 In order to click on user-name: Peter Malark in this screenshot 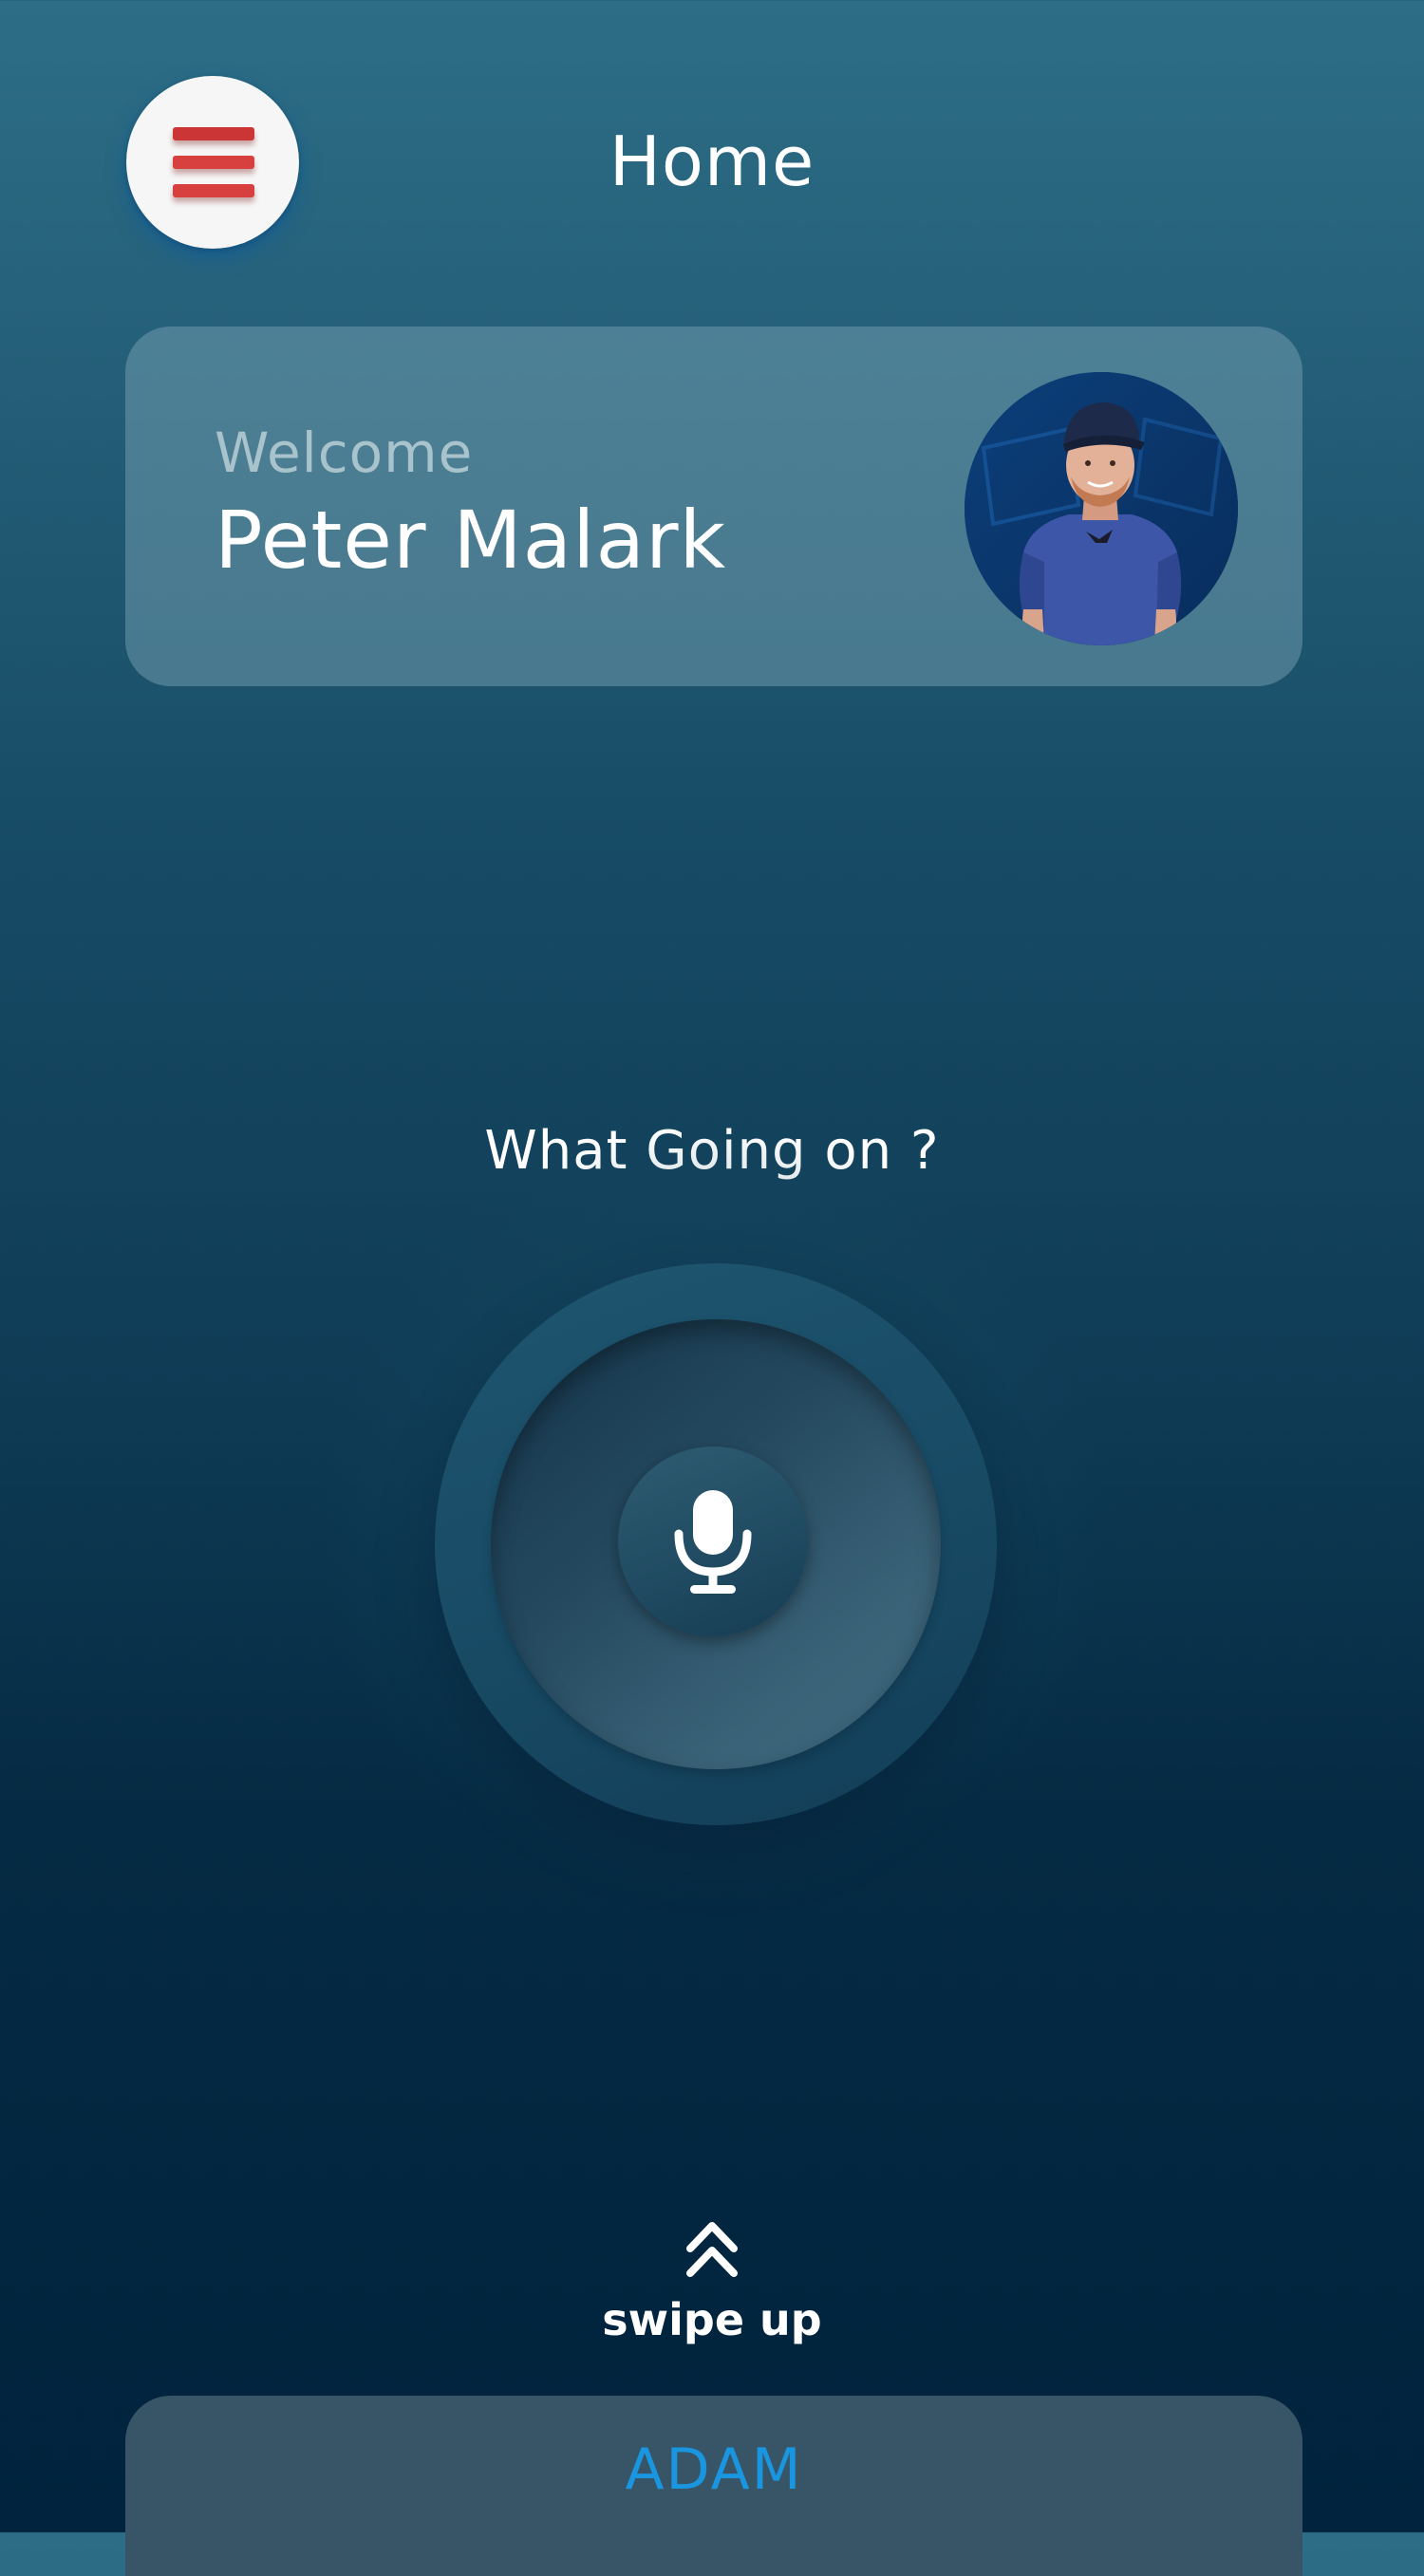, I will do `click(471, 540)`.